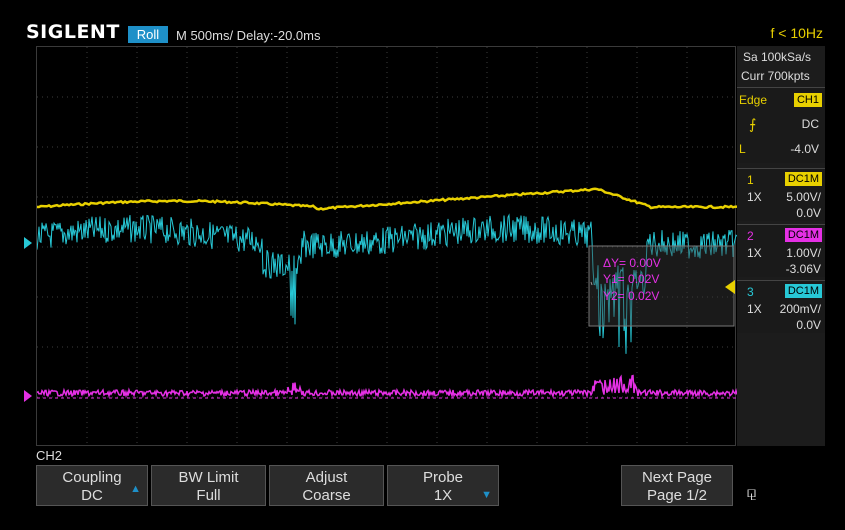 This screenshot has height=530, width=845. Describe the element at coordinates (742, 149) in the screenshot. I see `trigger-level-label: L` at that location.